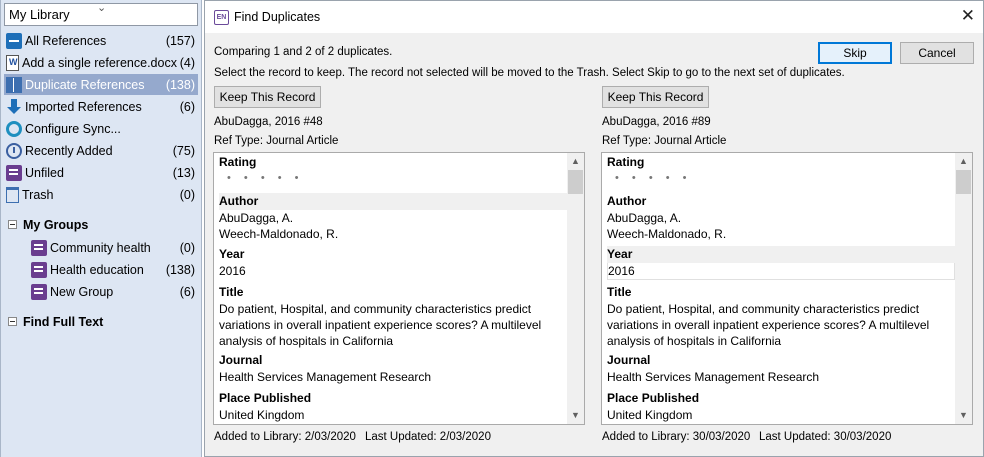  Describe the element at coordinates (267, 97) in the screenshot. I see `keep-left-record-button: Keep This Record` at that location.